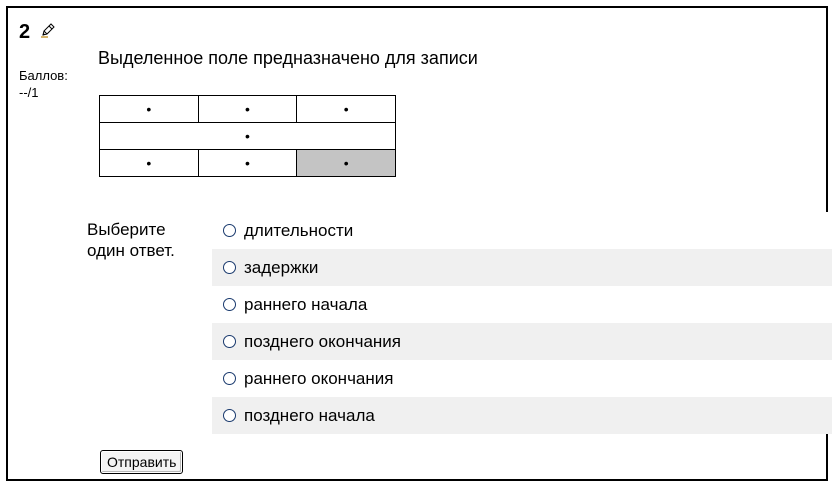  I want to click on pencil-edit-icon, so click(48, 30).